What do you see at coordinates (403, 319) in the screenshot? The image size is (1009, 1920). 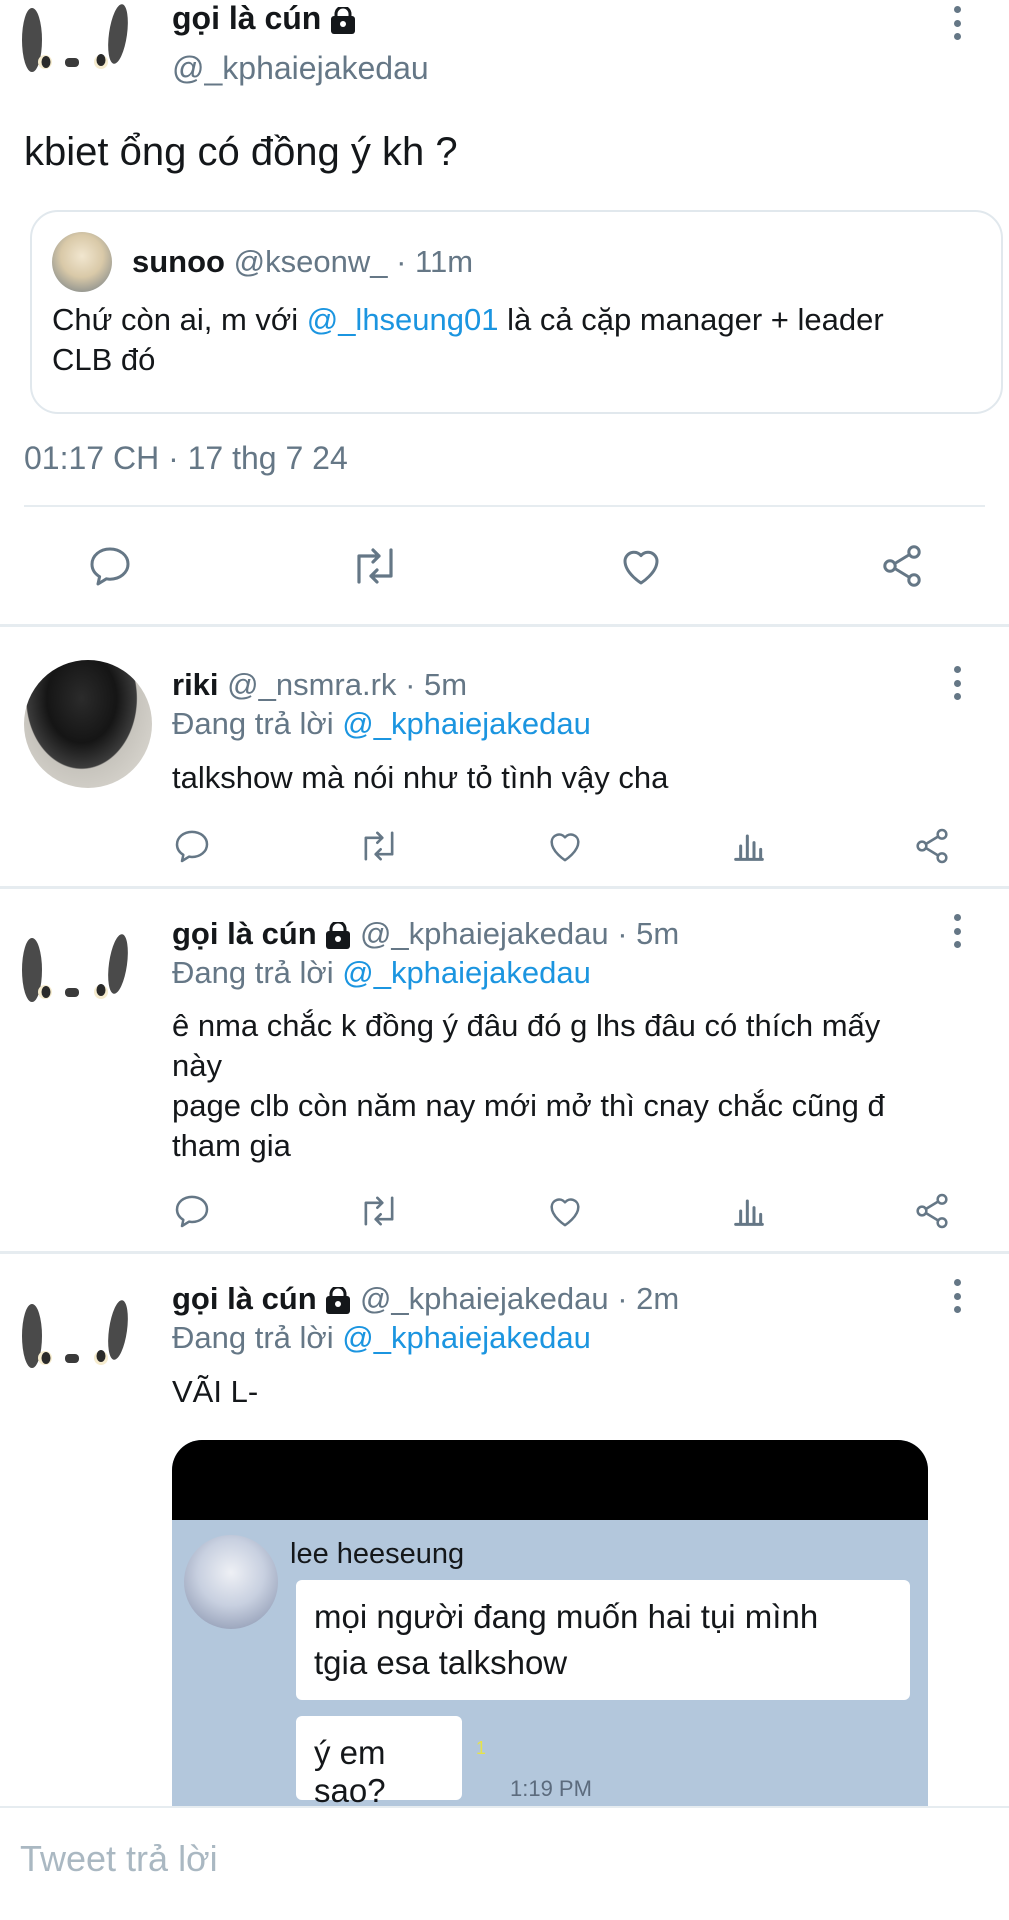 I see `quoted-mention: @_lhseung01` at bounding box center [403, 319].